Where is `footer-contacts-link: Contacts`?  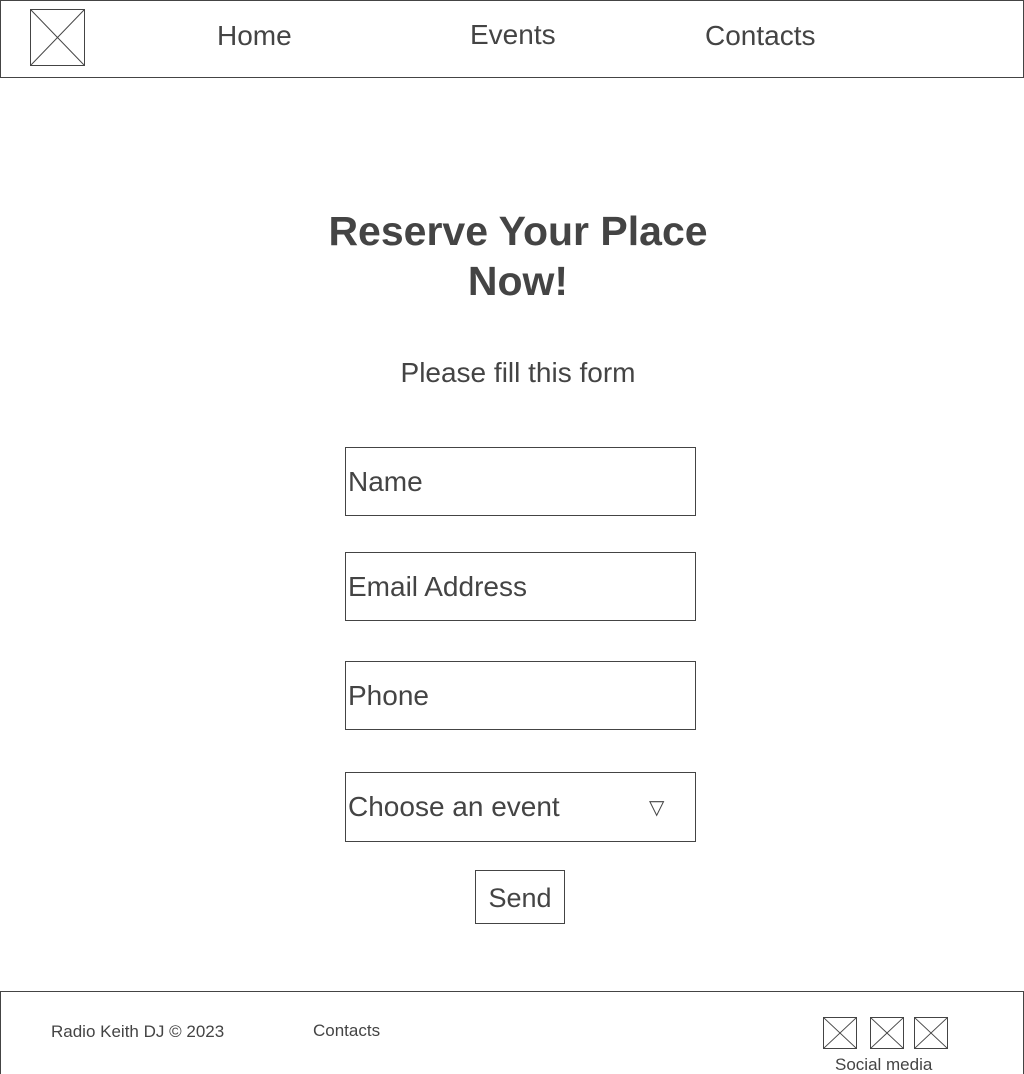 footer-contacts-link: Contacts is located at coordinates (346, 1031).